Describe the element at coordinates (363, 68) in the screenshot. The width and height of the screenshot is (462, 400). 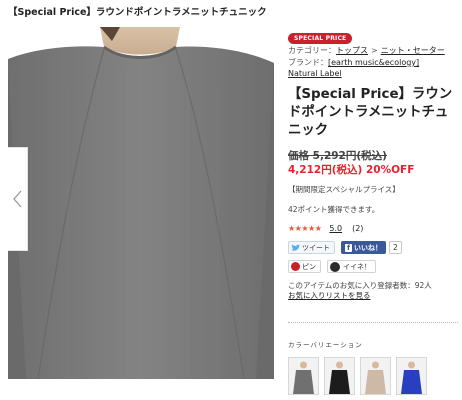
I see `brand-line: ブランド：[earth music&ecology] Natural Label` at that location.